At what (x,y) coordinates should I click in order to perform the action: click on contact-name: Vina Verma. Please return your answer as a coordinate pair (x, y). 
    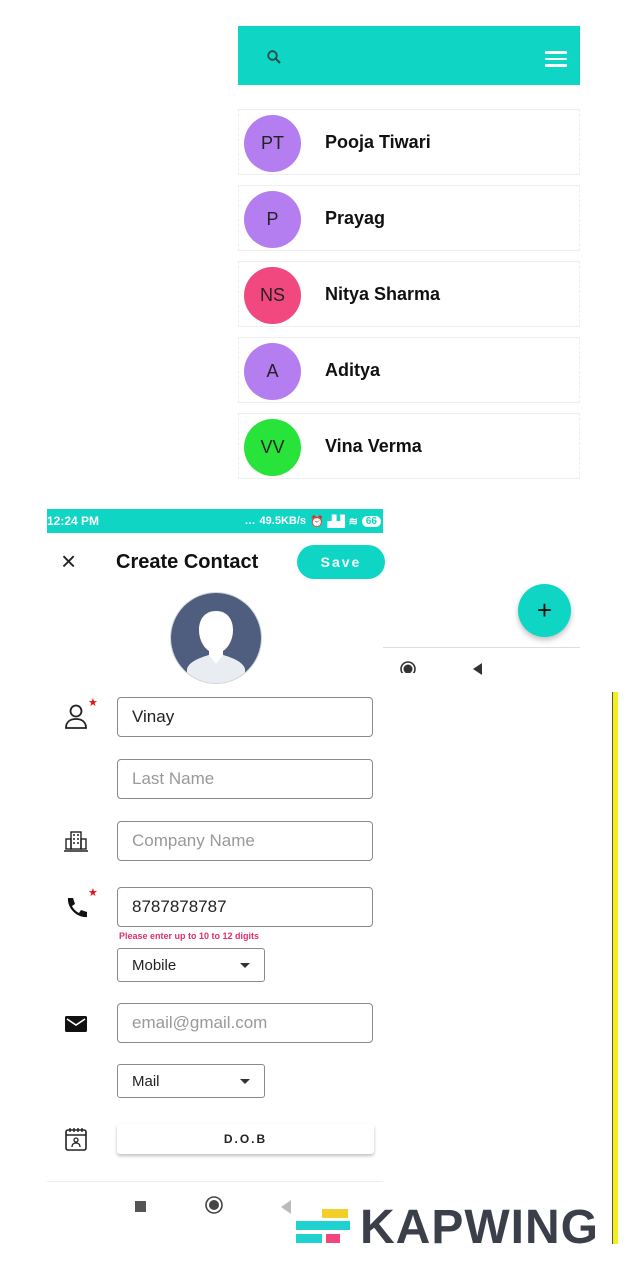
    Looking at the image, I should click on (373, 446).